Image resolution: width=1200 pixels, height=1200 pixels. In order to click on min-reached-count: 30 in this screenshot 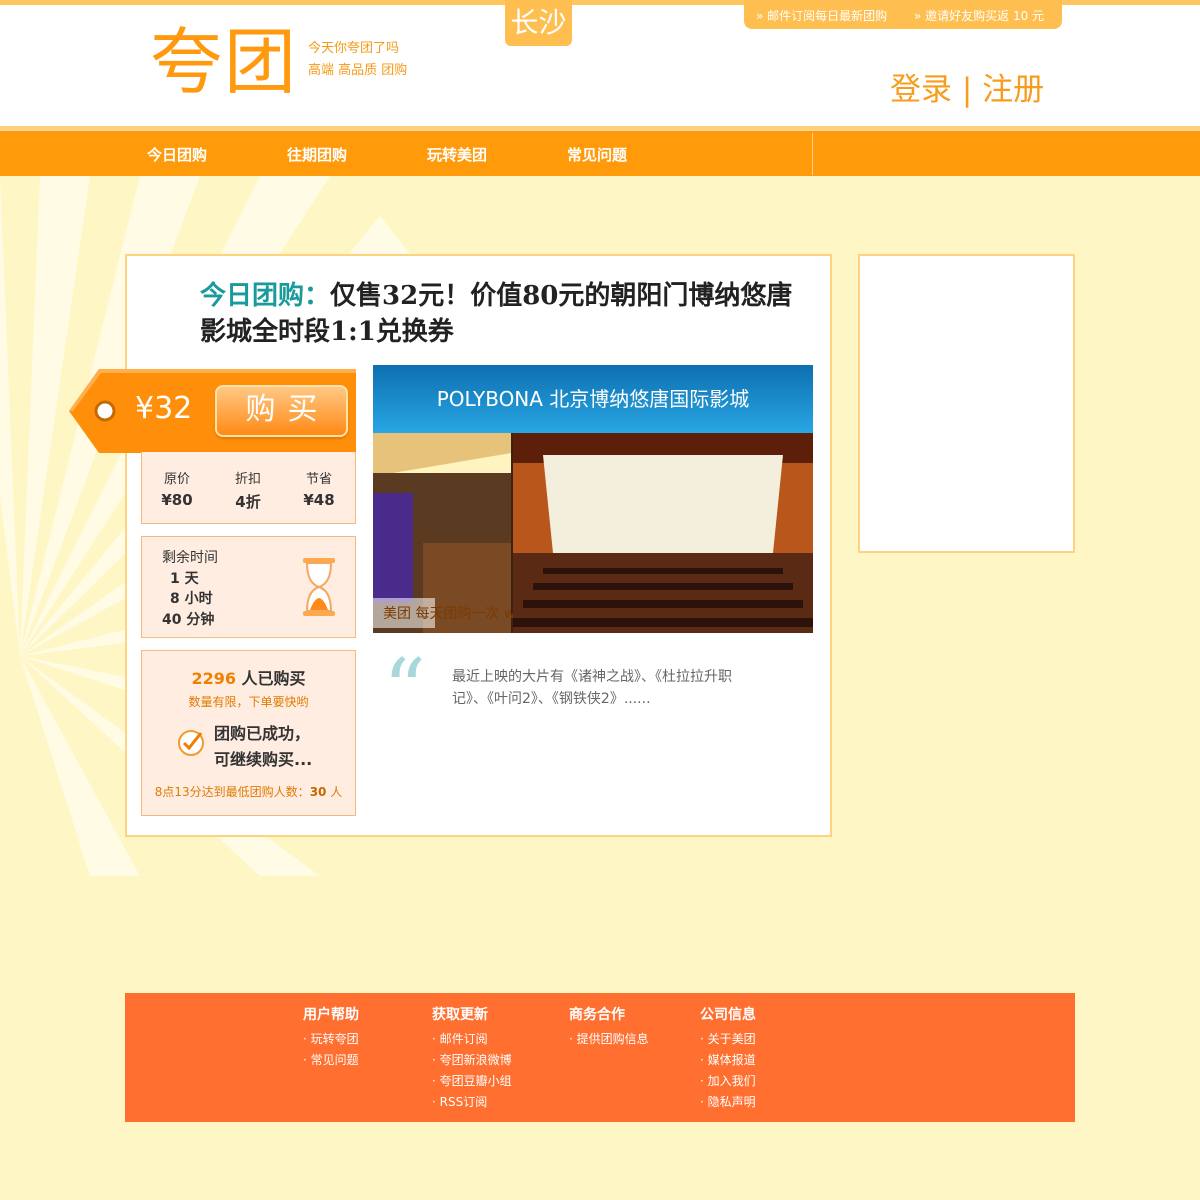, I will do `click(318, 792)`.